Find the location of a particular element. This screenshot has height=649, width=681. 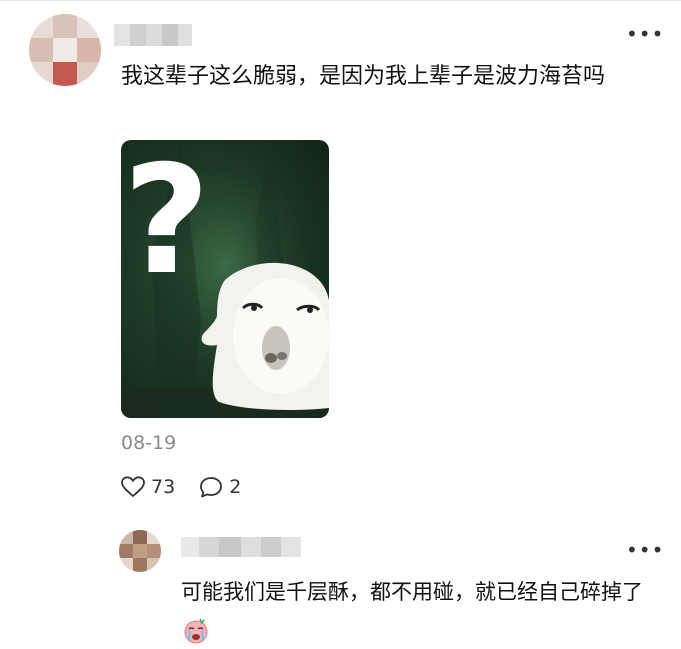

top-divider is located at coordinates (340, 0).